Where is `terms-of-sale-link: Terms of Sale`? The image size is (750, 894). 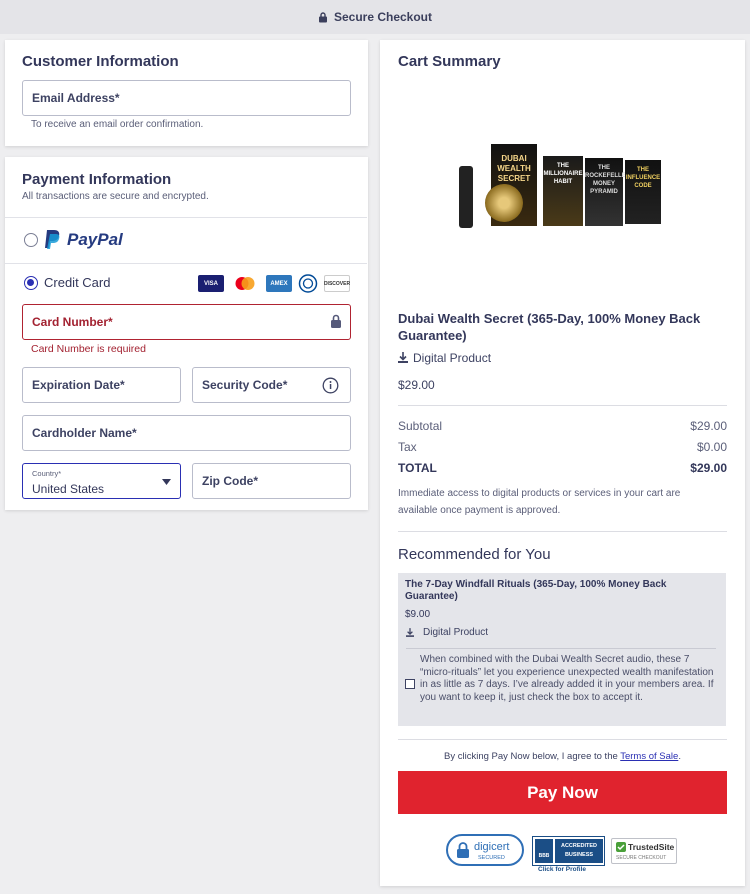 terms-of-sale-link: Terms of Sale is located at coordinates (649, 756).